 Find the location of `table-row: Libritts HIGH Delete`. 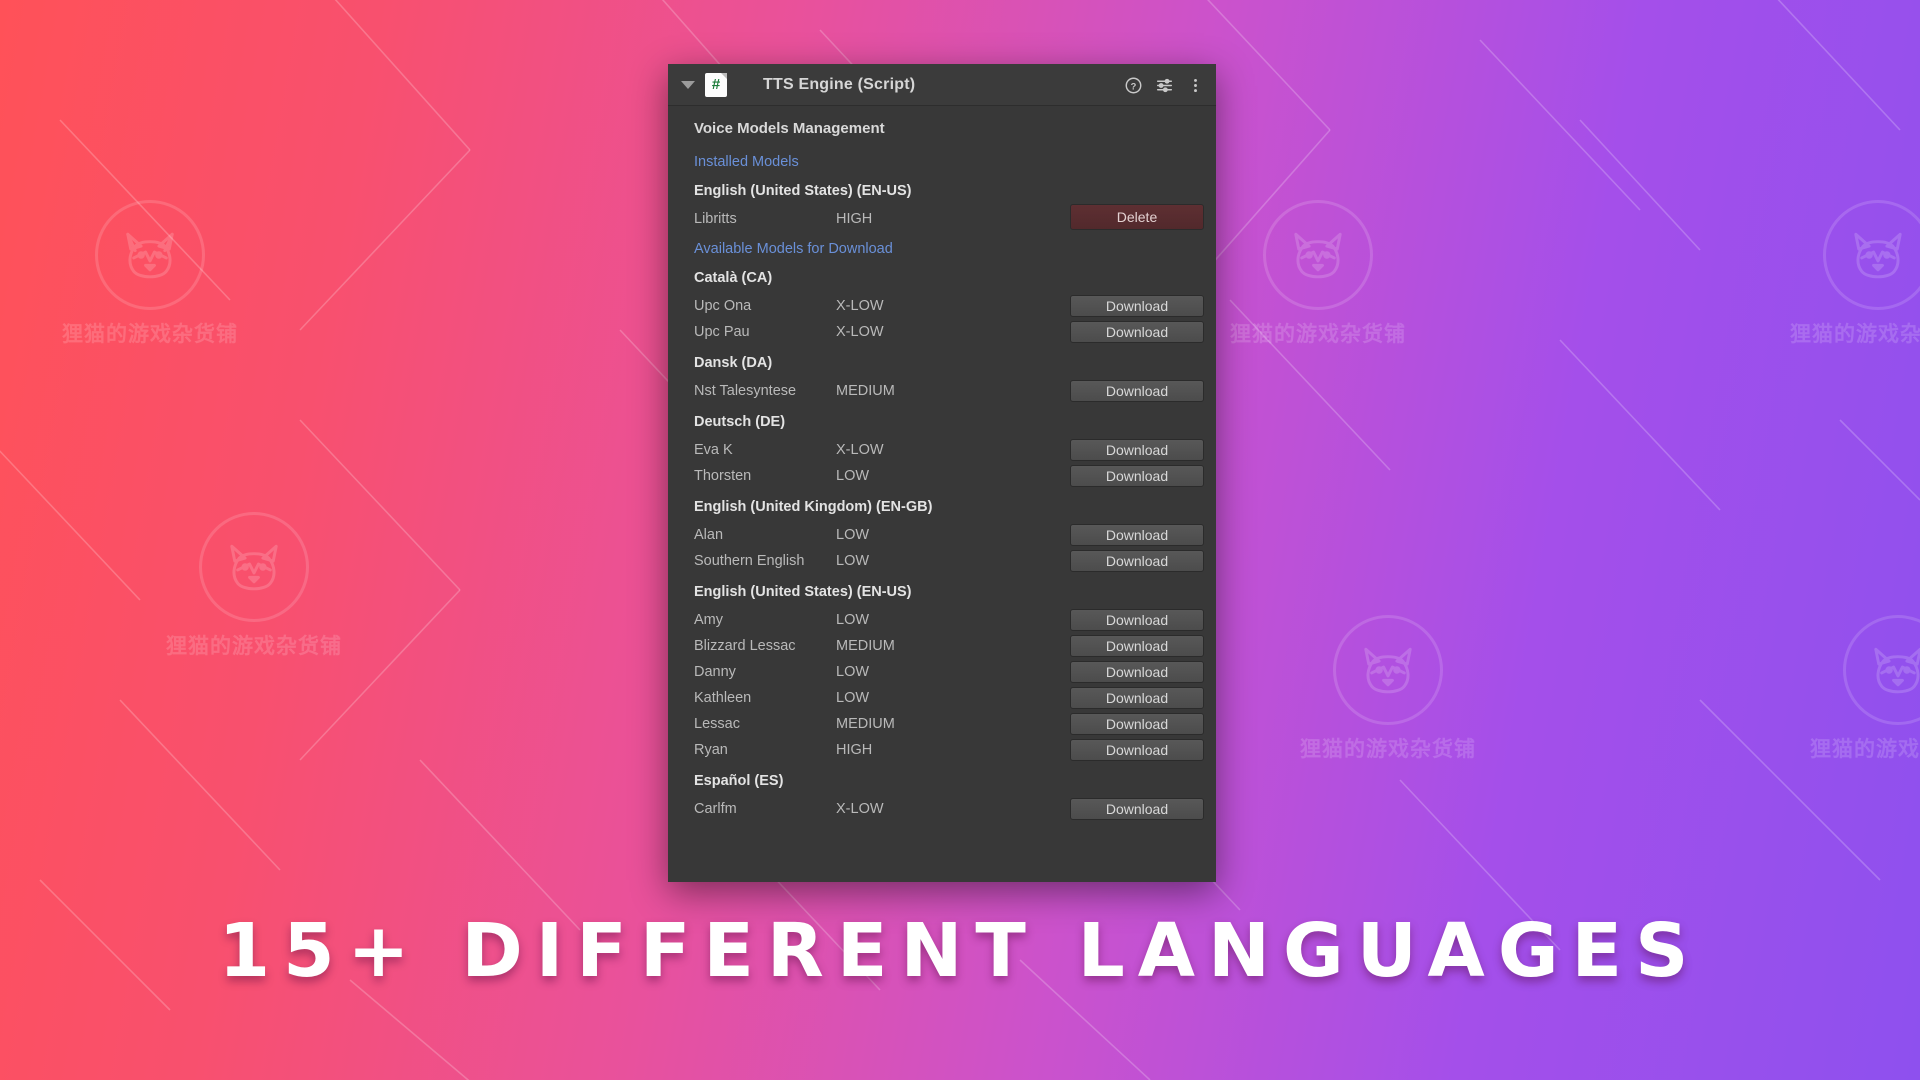

table-row: Libritts HIGH Delete is located at coordinates (942, 218).